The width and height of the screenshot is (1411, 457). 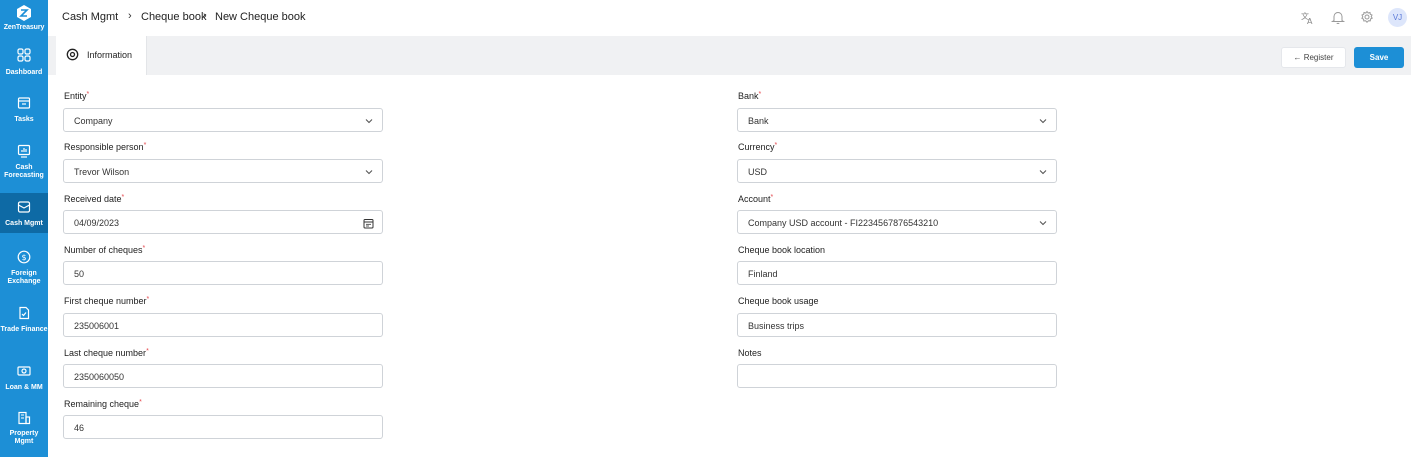 I want to click on save-button: Save, so click(x=1379, y=57).